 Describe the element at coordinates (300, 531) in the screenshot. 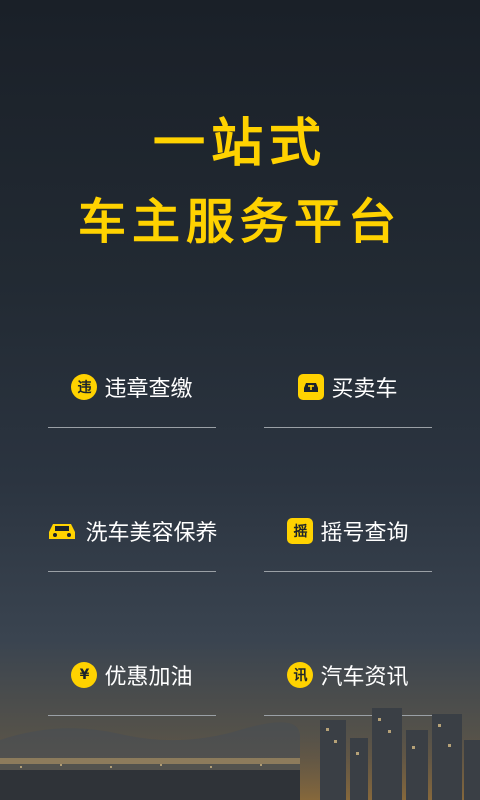

I see `lottery-icon: 摇` at that location.